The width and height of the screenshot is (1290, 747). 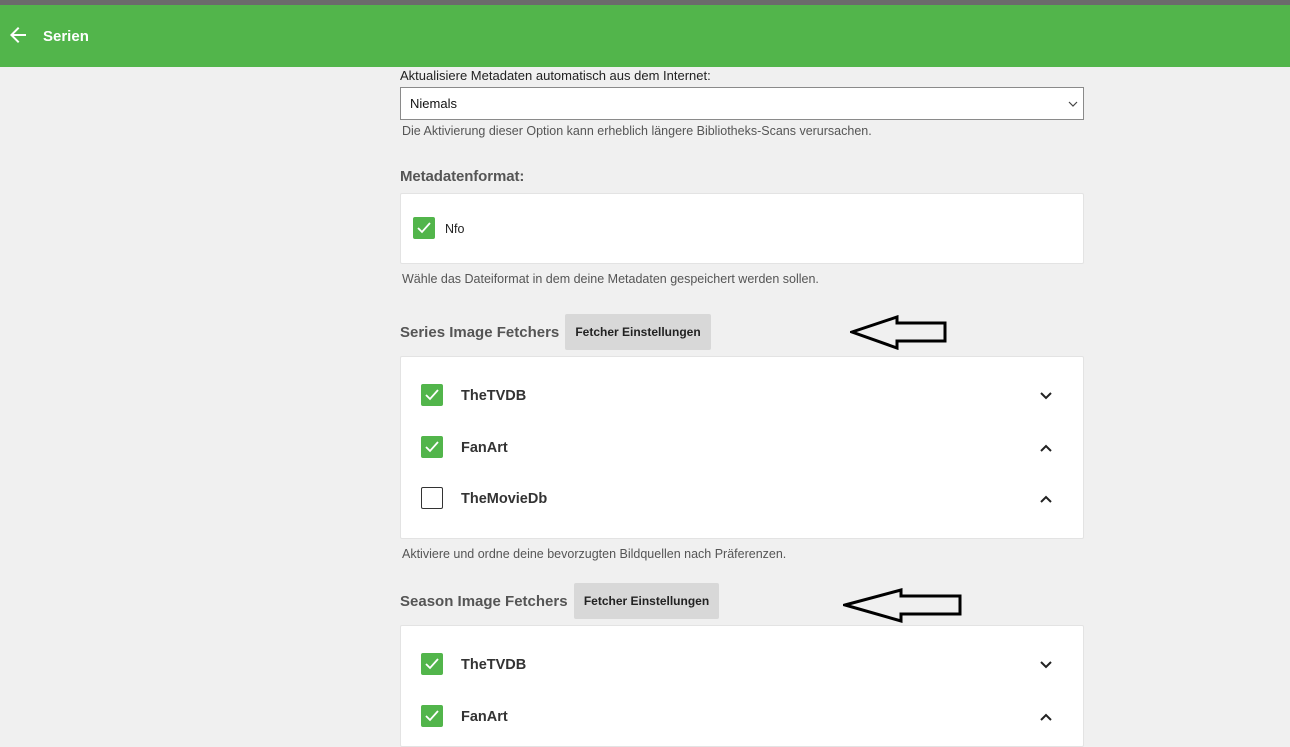 What do you see at coordinates (646, 601) in the screenshot?
I see `season-fetcher-settings-button: Fetcher Einstellungen` at bounding box center [646, 601].